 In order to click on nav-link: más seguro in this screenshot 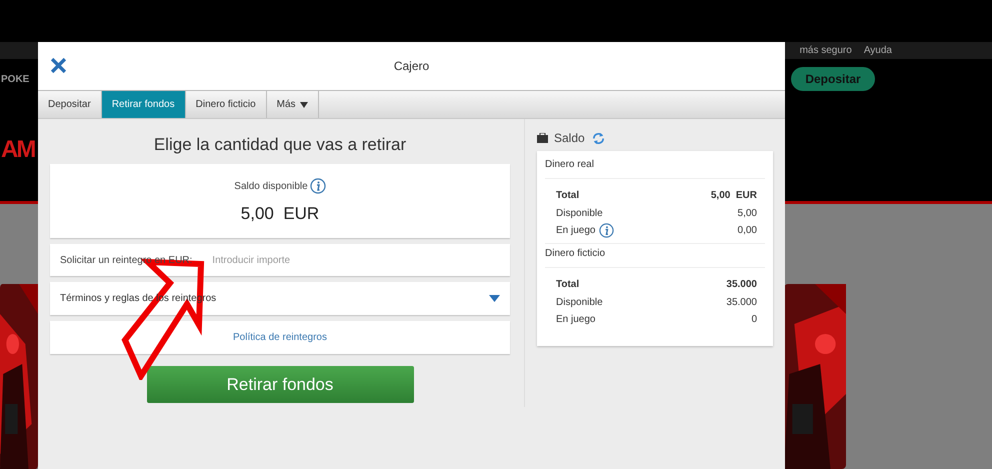, I will do `click(826, 50)`.